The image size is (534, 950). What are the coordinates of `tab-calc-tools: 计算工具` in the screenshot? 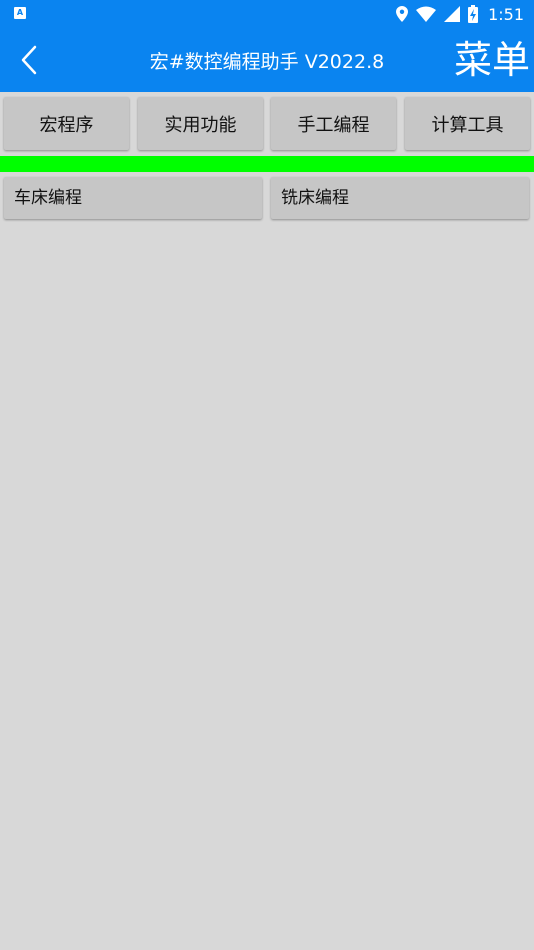 It's located at (467, 123).